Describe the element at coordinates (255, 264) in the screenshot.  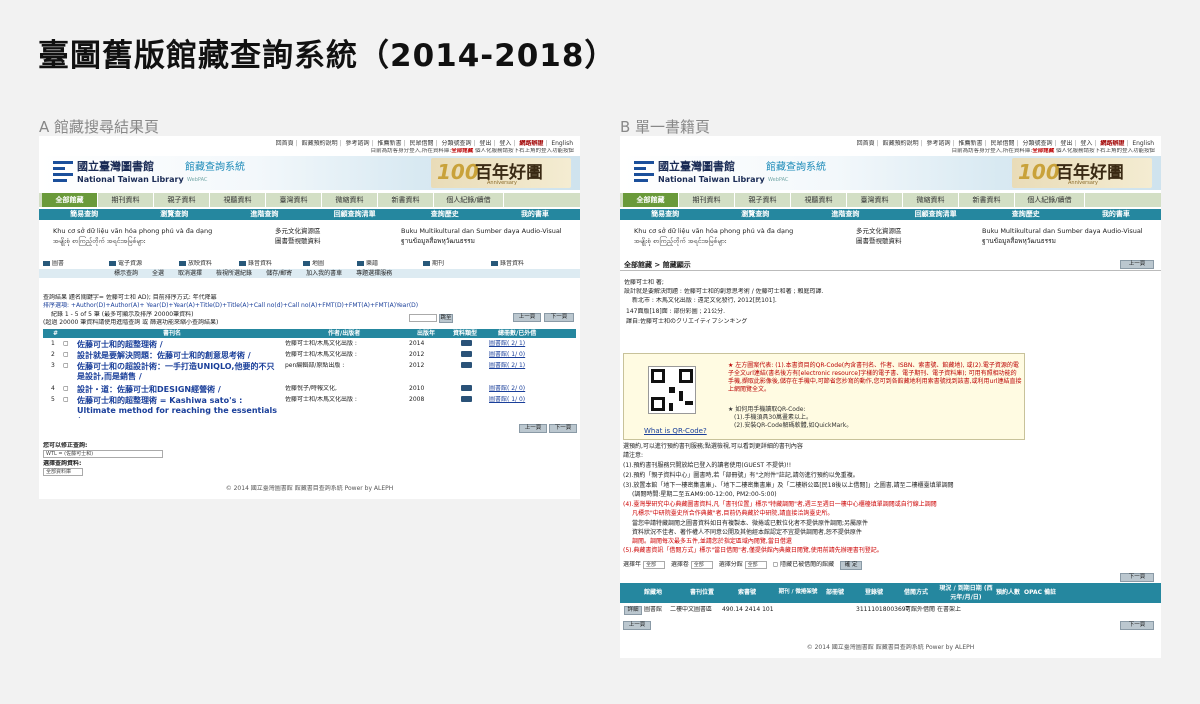
I see `category-audio: 錄音資料` at that location.